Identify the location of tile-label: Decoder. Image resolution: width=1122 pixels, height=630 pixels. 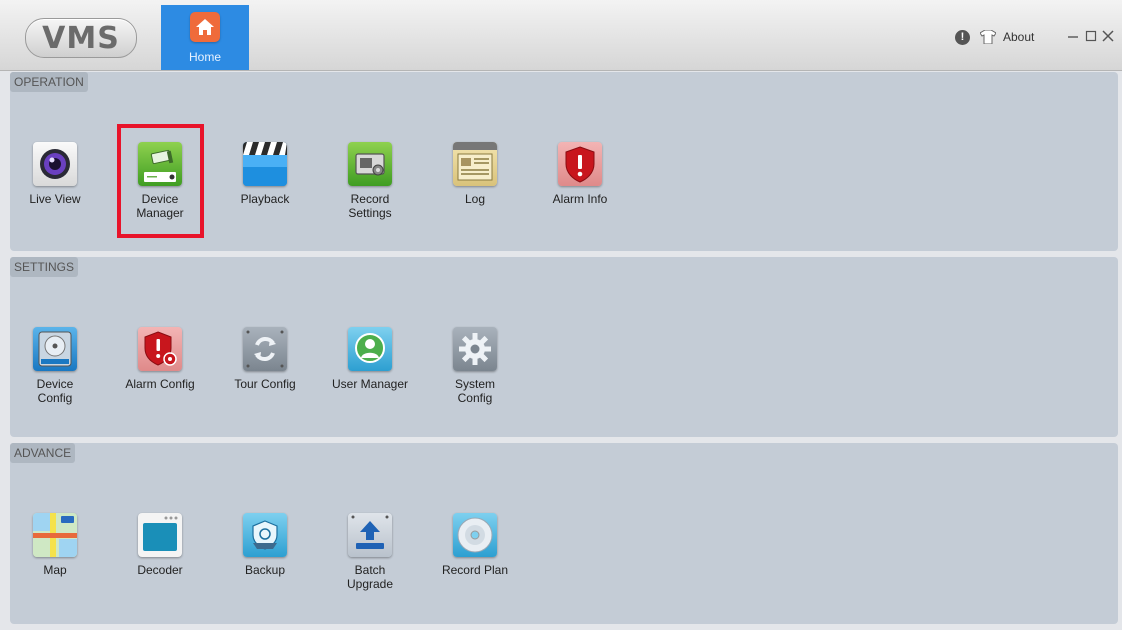
(160, 570).